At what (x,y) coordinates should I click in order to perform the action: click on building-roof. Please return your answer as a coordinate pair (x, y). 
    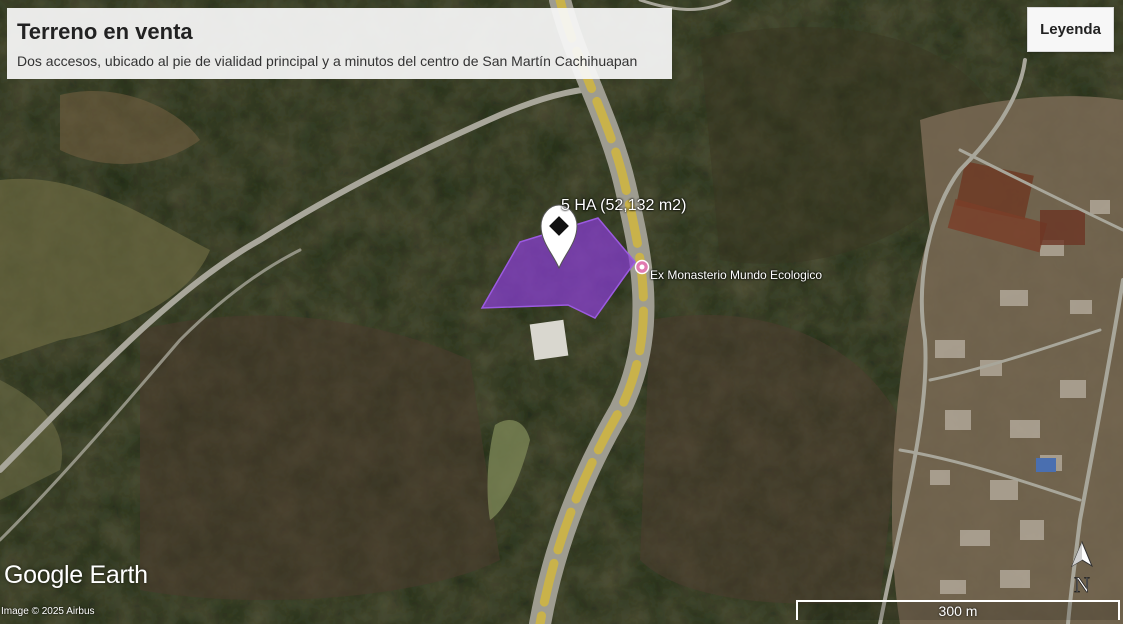
    Looking at the image, I should click on (549, 340).